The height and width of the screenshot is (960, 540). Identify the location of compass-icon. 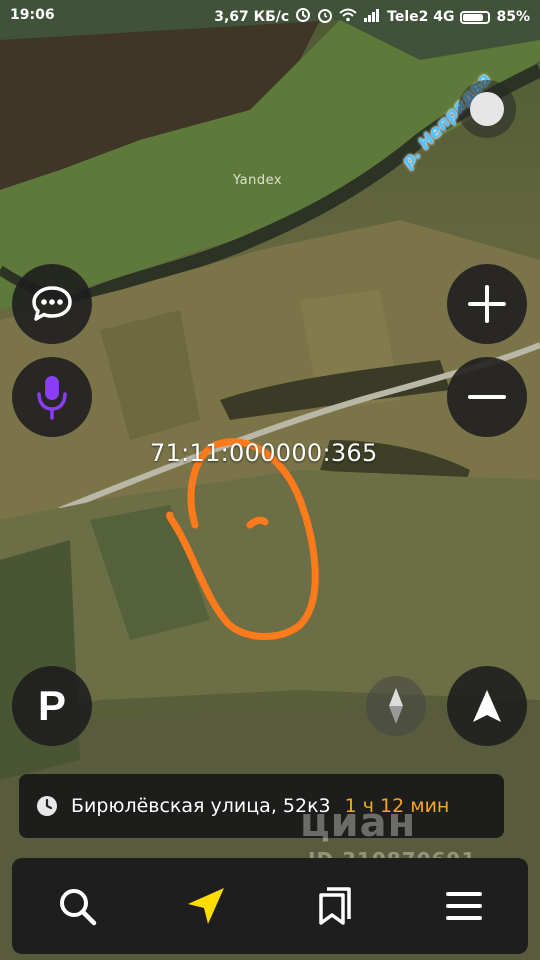
(396, 706).